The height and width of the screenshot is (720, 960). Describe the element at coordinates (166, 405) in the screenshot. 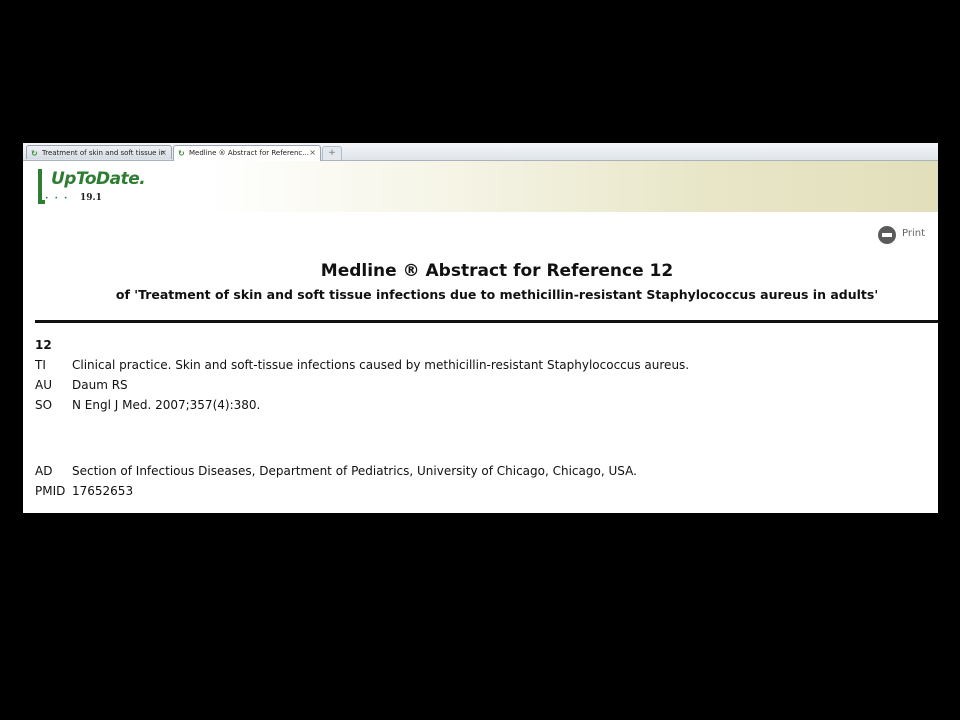

I see `field-value-source: N Engl J Med. 2007;357(4):380.` at that location.